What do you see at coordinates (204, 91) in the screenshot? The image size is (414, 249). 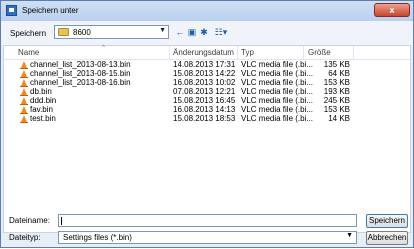 I see `file-date: 07.08.2013 12:21` at bounding box center [204, 91].